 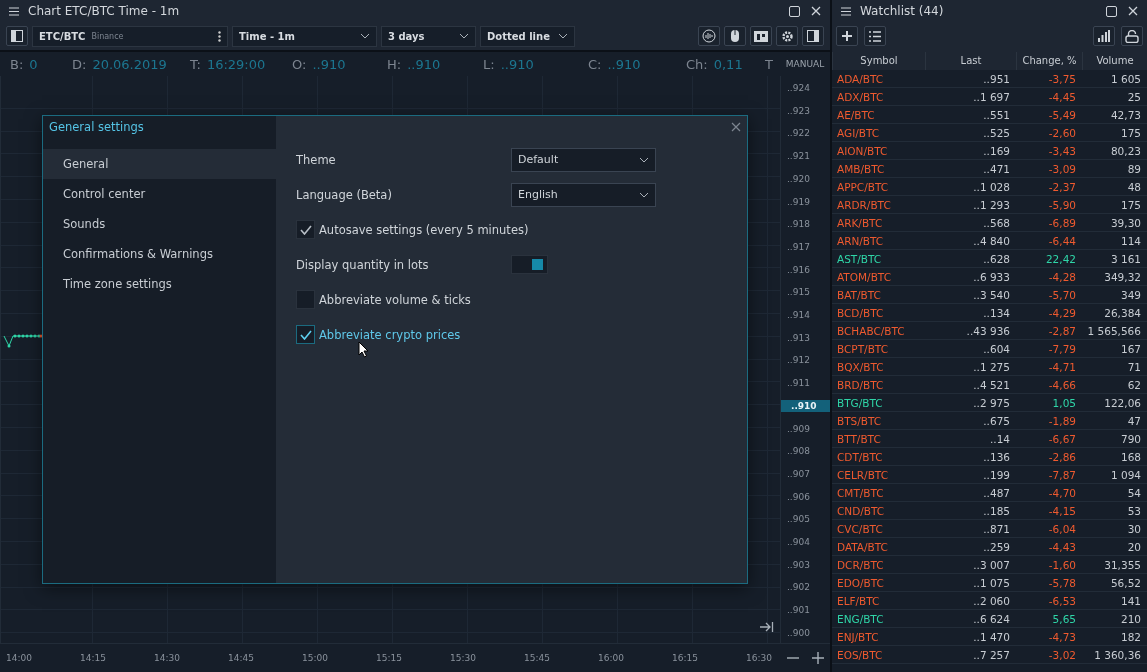 I want to click on nav-item: Sounds, so click(x=159, y=224).